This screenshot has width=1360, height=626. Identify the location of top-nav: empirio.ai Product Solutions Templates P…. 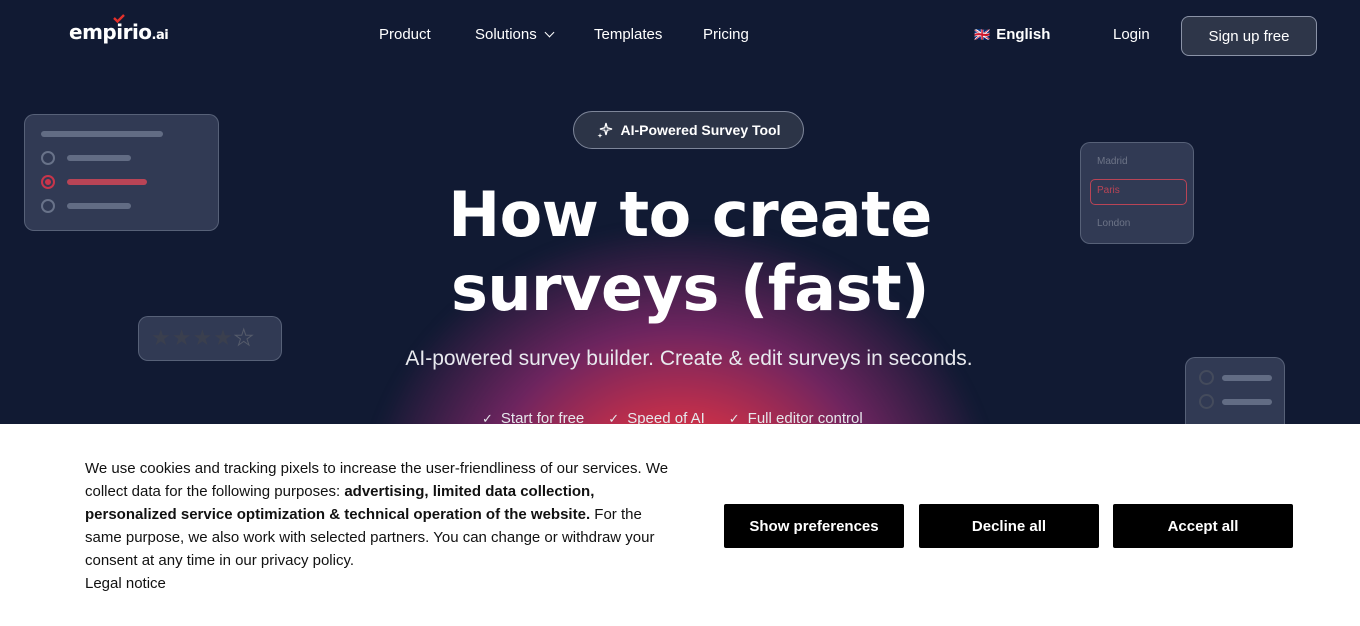
(680, 36).